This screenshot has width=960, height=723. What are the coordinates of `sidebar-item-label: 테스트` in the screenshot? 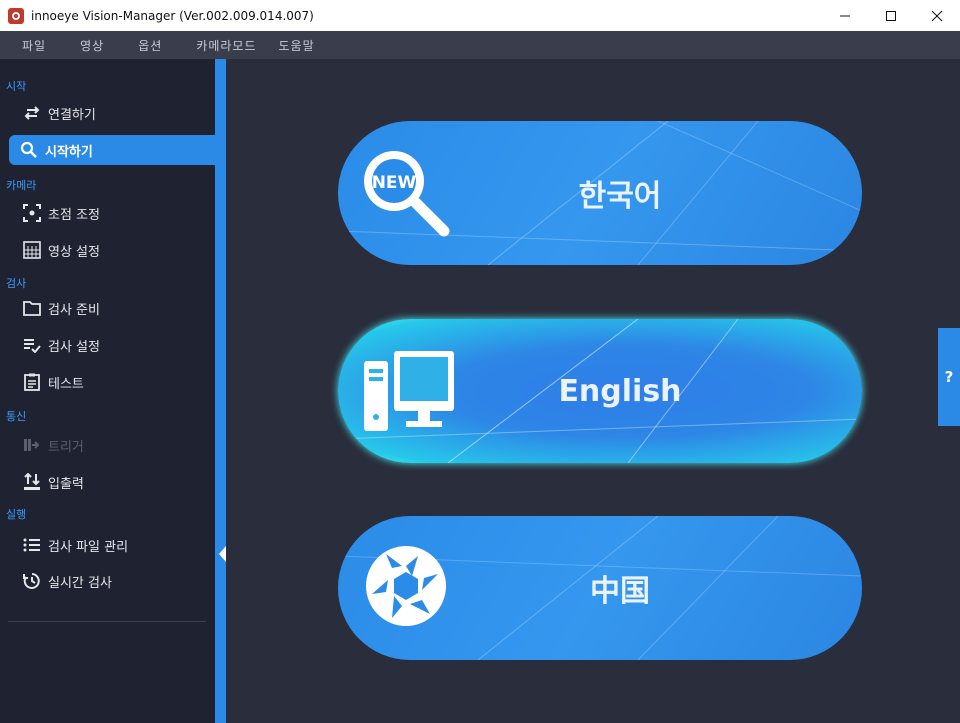 It's located at (66, 384).